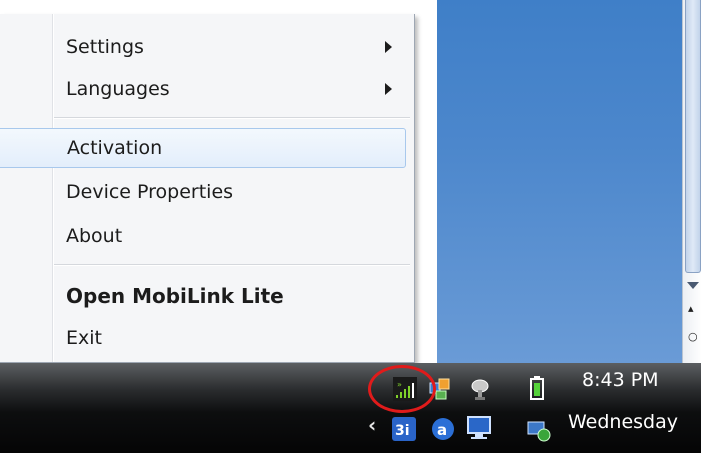  I want to click on app-icon-3d: 3i, so click(404, 429).